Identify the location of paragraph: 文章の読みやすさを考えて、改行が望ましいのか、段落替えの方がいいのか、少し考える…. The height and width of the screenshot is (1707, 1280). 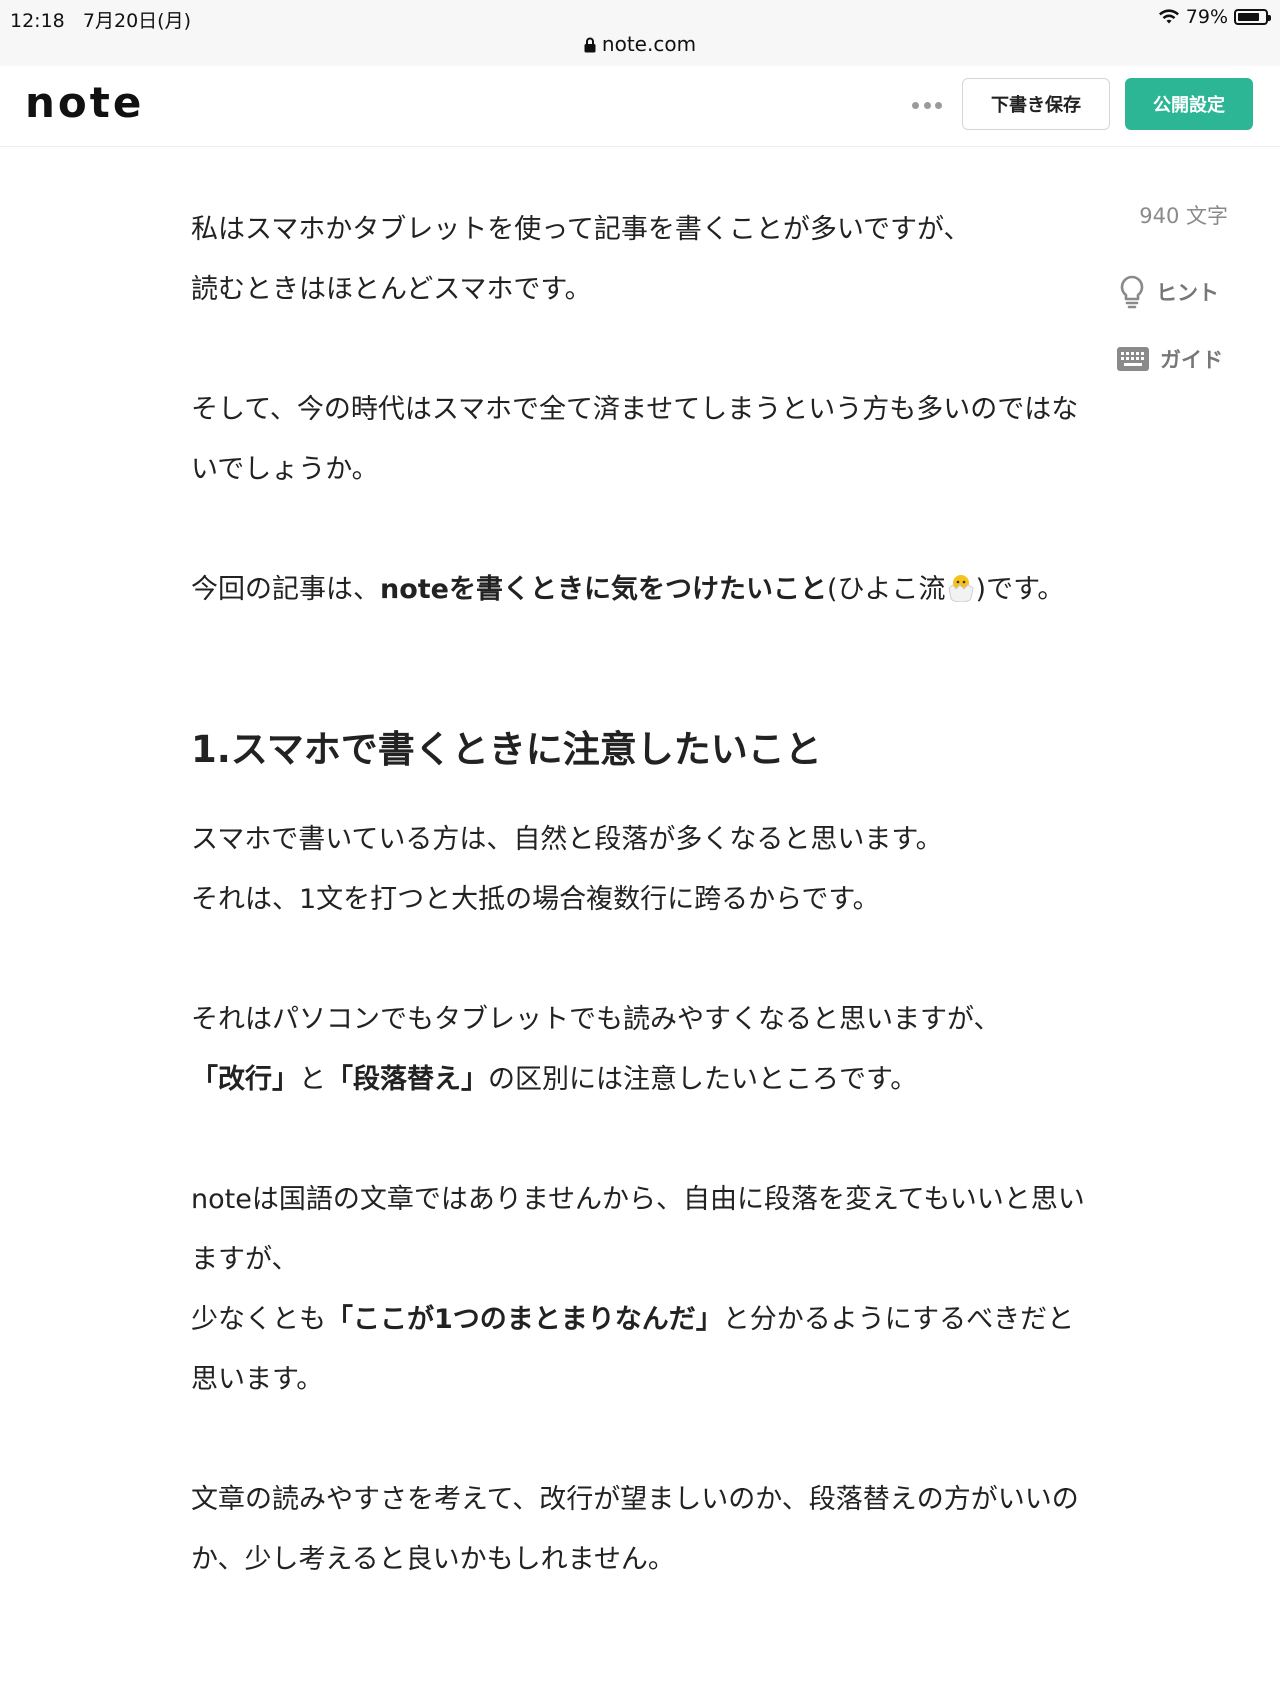
(641, 1530).